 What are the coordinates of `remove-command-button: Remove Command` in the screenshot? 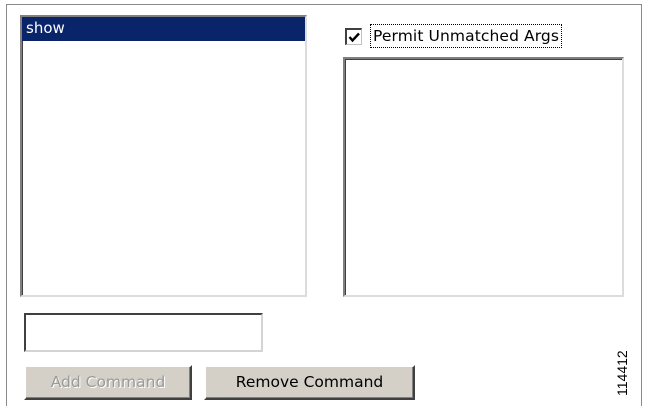 It's located at (309, 382).